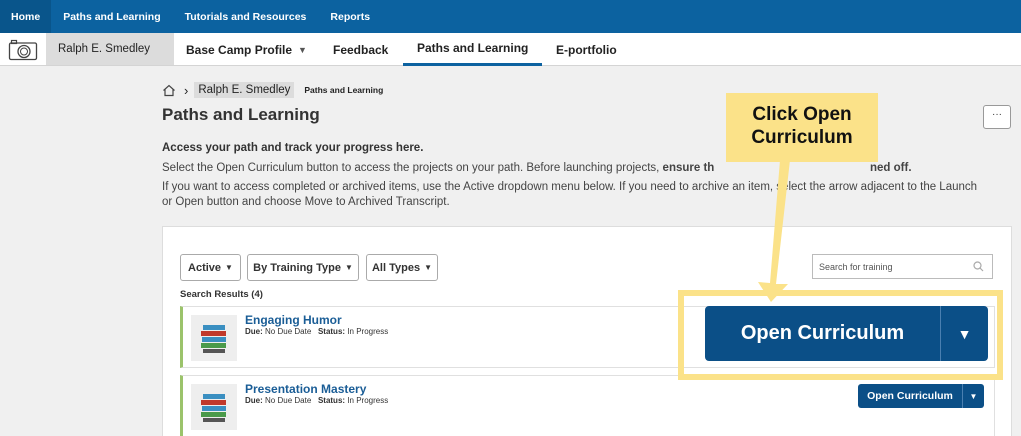 The image size is (1021, 436). I want to click on search-placeholder: Search for training, so click(856, 266).